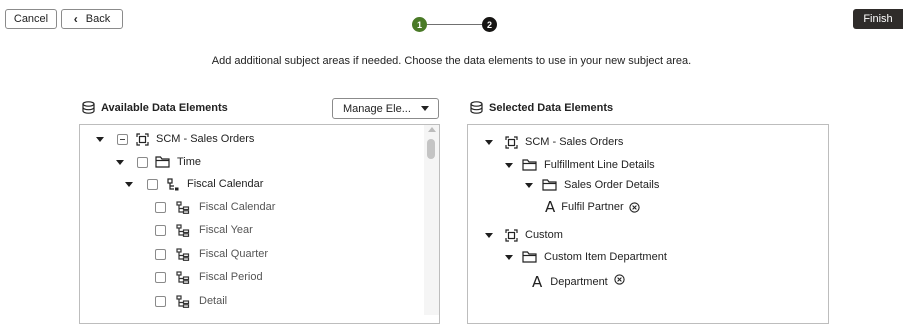 This screenshot has height=324, width=903. I want to click on tree-node-label: Fiscal Quarter, so click(234, 254).